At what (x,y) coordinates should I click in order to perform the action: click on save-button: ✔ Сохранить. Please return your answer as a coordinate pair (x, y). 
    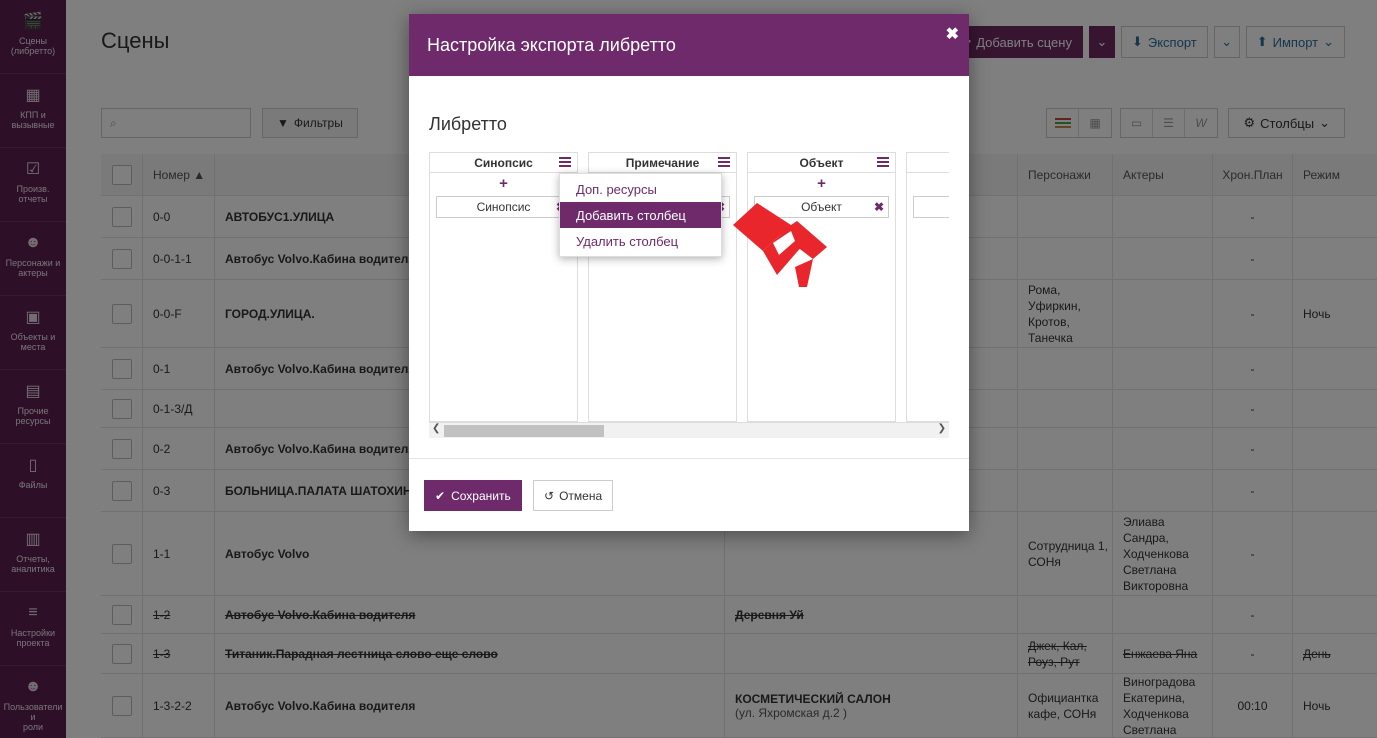
    Looking at the image, I should click on (473, 495).